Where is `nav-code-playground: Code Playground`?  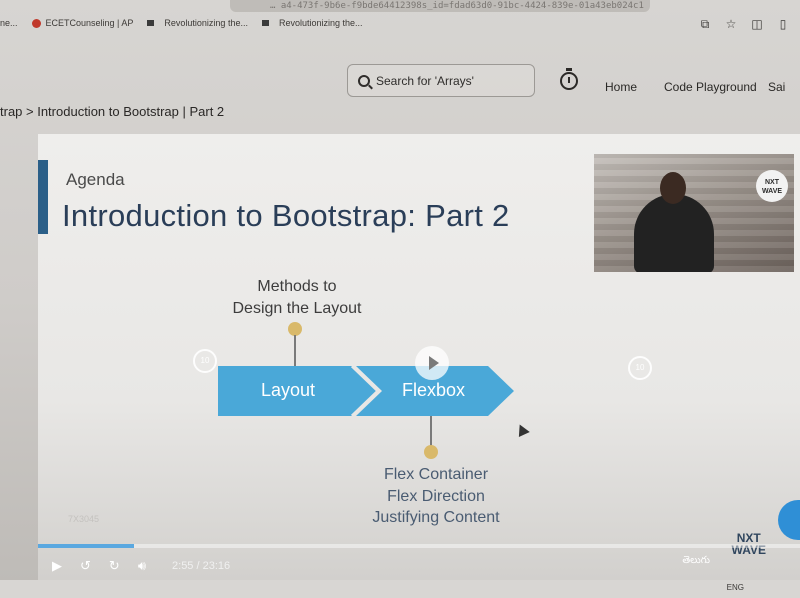 nav-code-playground: Code Playground is located at coordinates (710, 87).